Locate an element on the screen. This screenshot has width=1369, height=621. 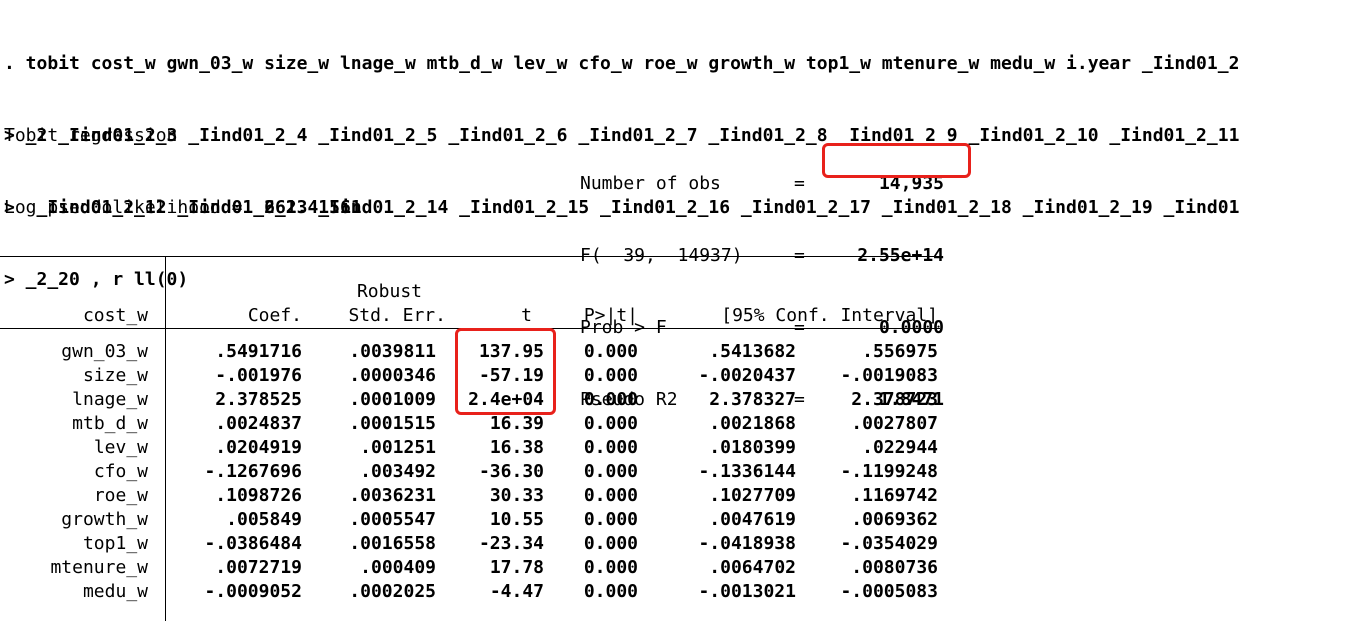
ci-upper-value: .022944 is located at coordinates (900, 447).